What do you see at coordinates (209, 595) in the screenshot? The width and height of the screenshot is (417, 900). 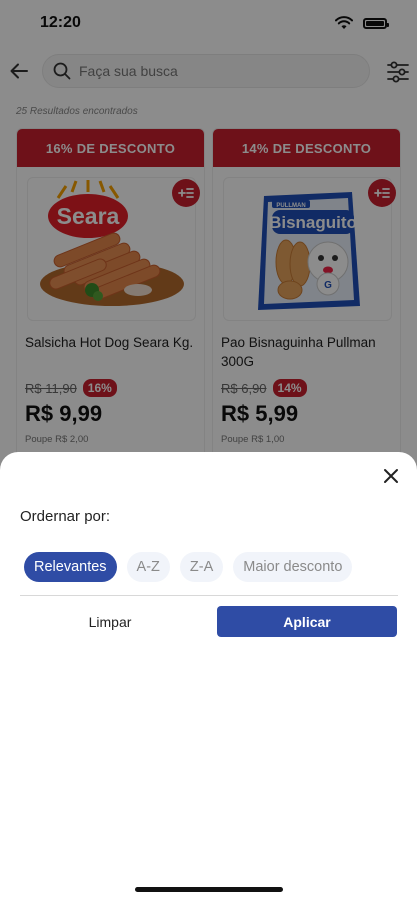 I see `divider` at bounding box center [209, 595].